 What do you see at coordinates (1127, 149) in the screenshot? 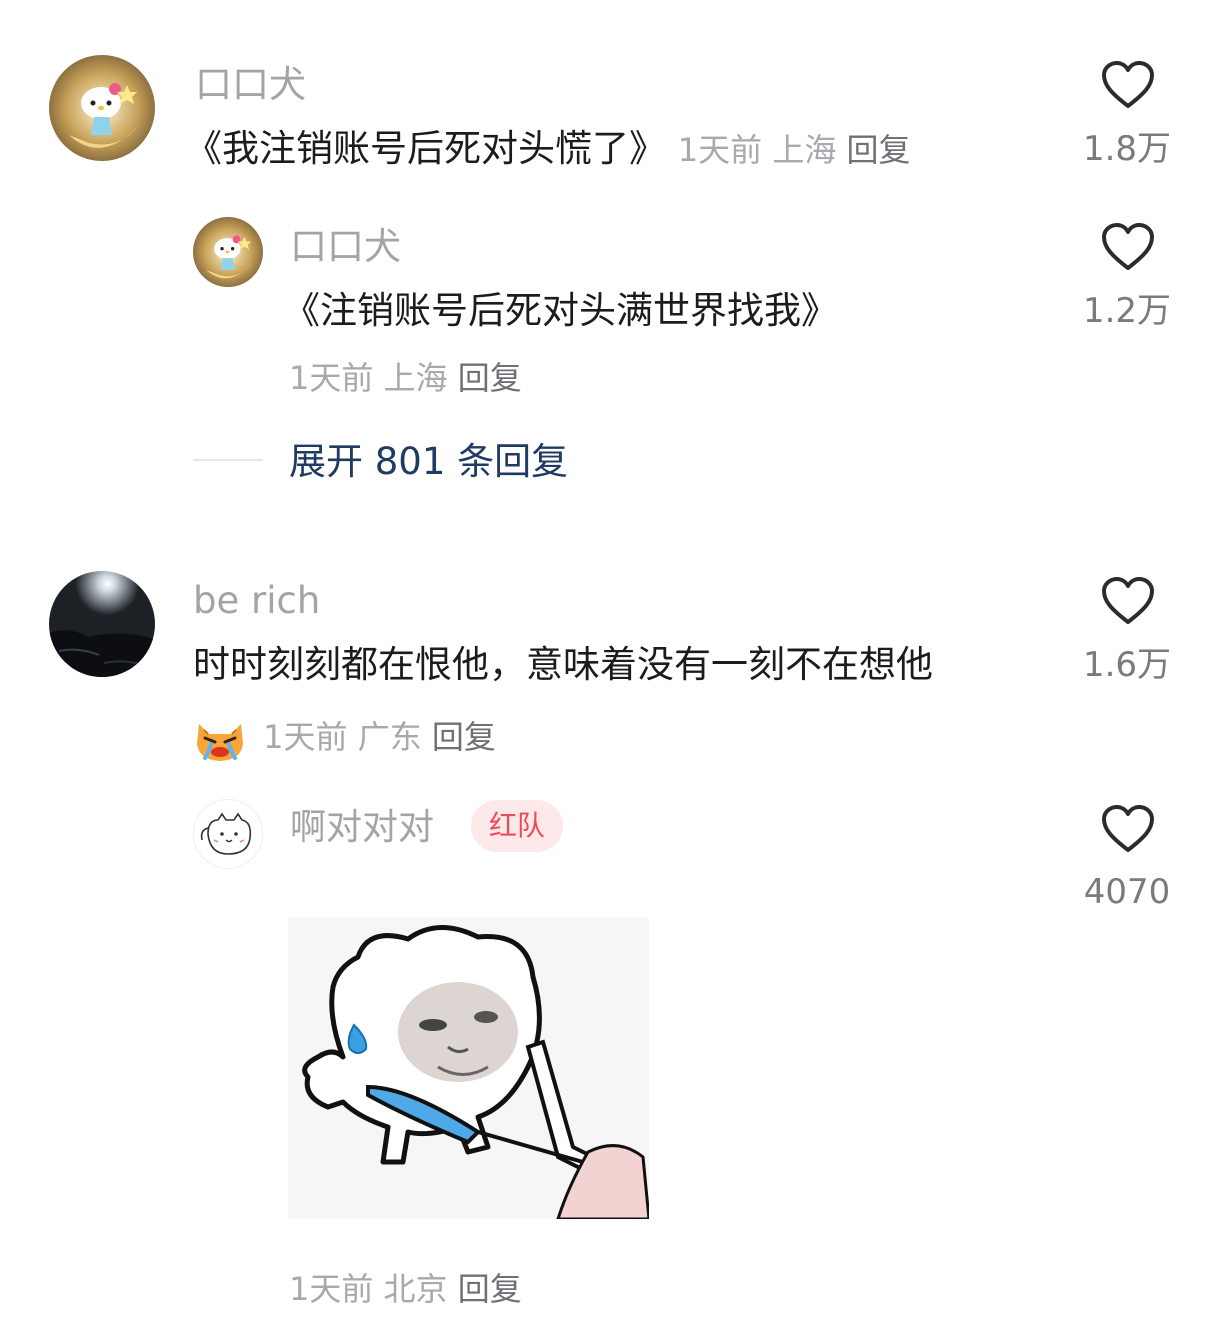
I see `like-count: 1.8万` at bounding box center [1127, 149].